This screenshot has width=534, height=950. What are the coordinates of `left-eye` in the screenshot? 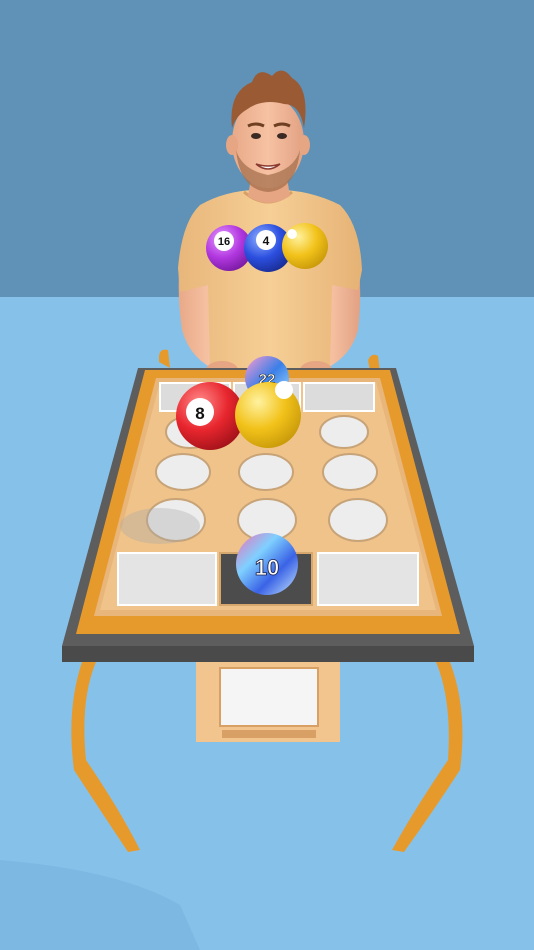 It's located at (256, 136).